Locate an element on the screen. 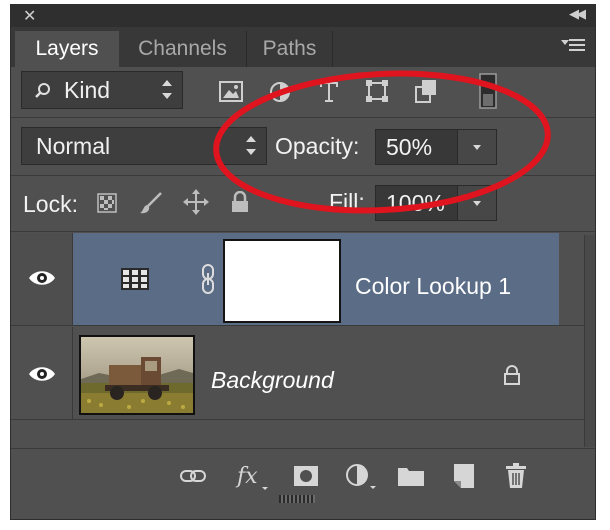  layer-mask-thumbnail is located at coordinates (282, 281).